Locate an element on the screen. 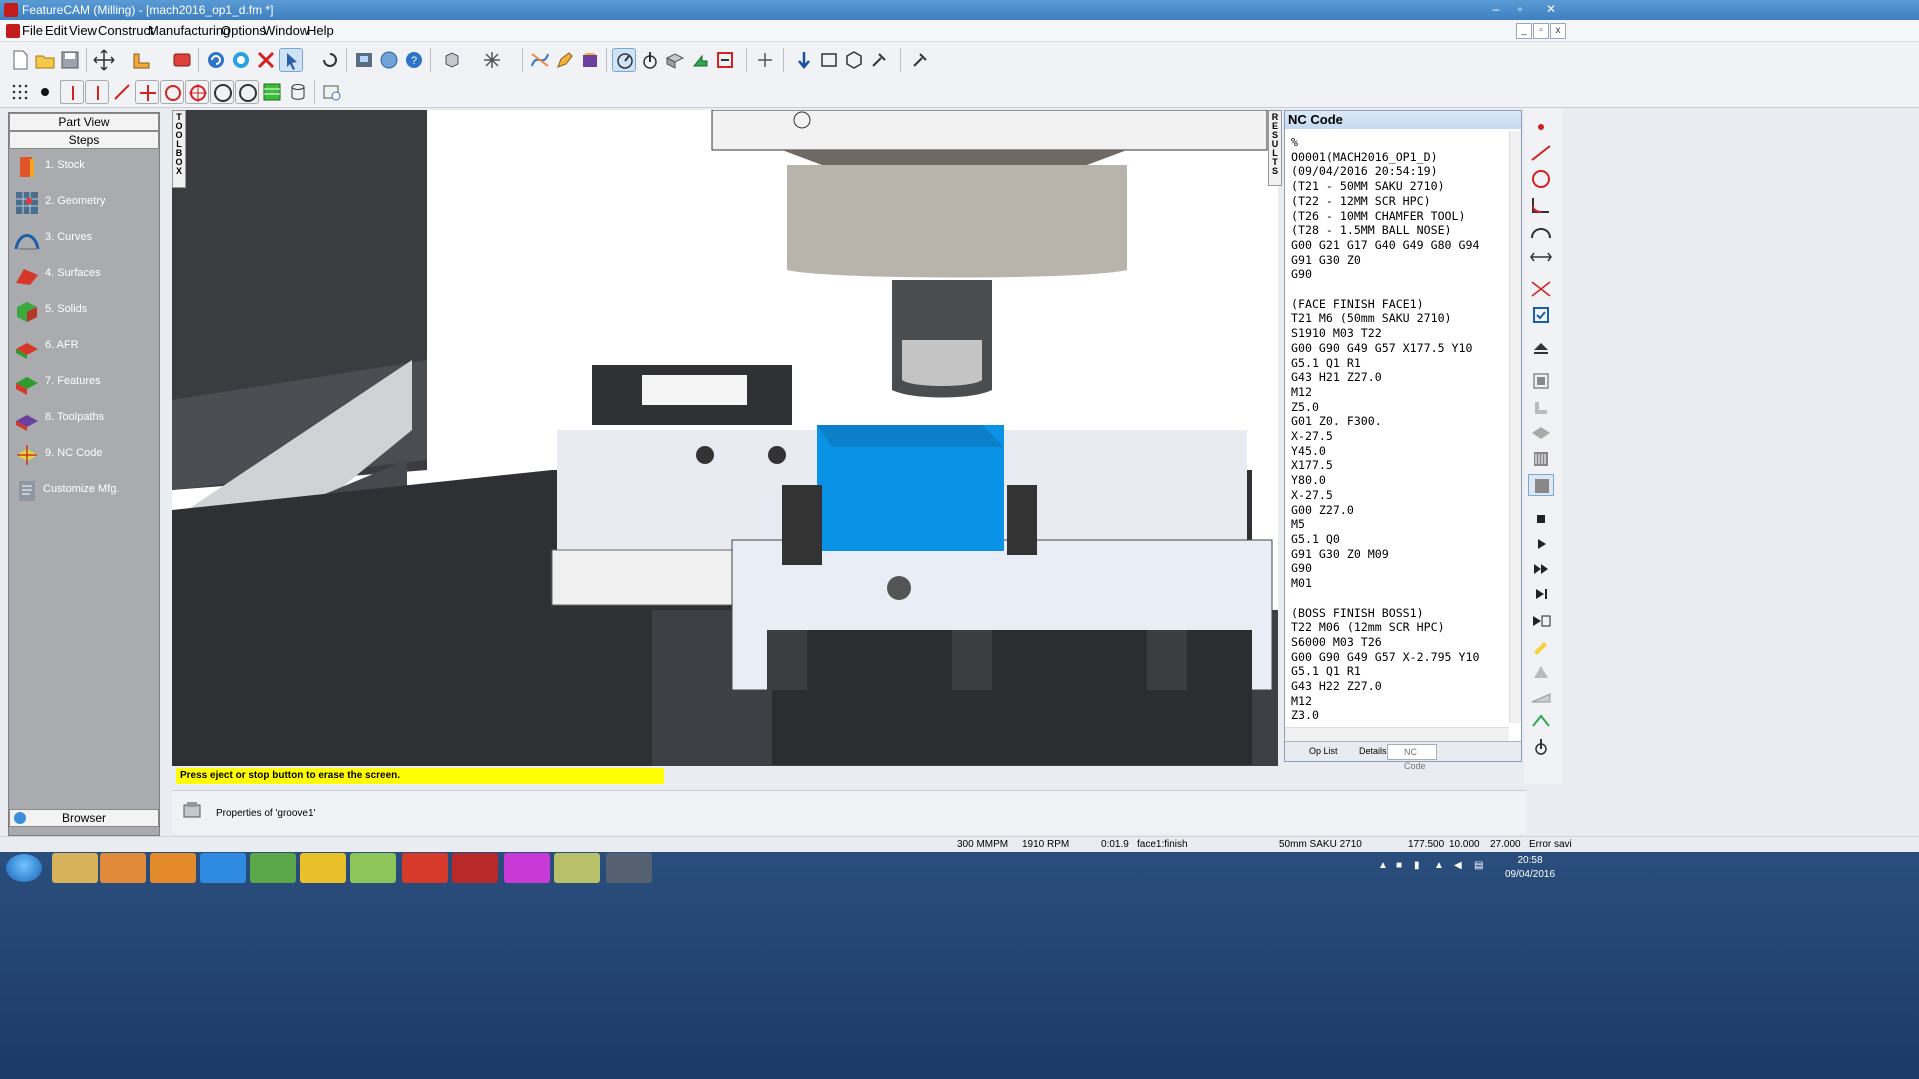 The height and width of the screenshot is (1079, 1919). step-curves: 3. Curves is located at coordinates (84, 240).